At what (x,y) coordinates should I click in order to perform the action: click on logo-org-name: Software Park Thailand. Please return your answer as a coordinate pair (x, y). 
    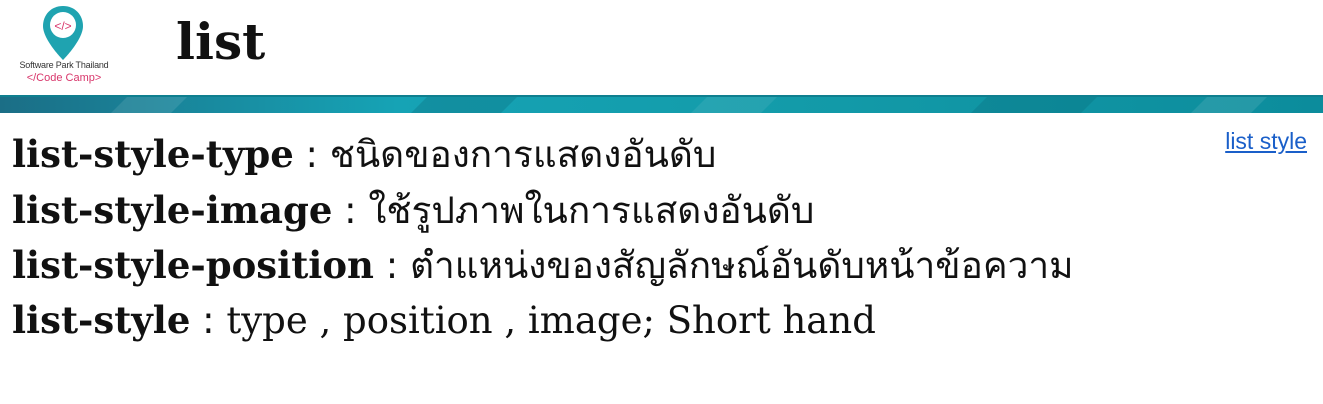
    Looking at the image, I should click on (64, 65).